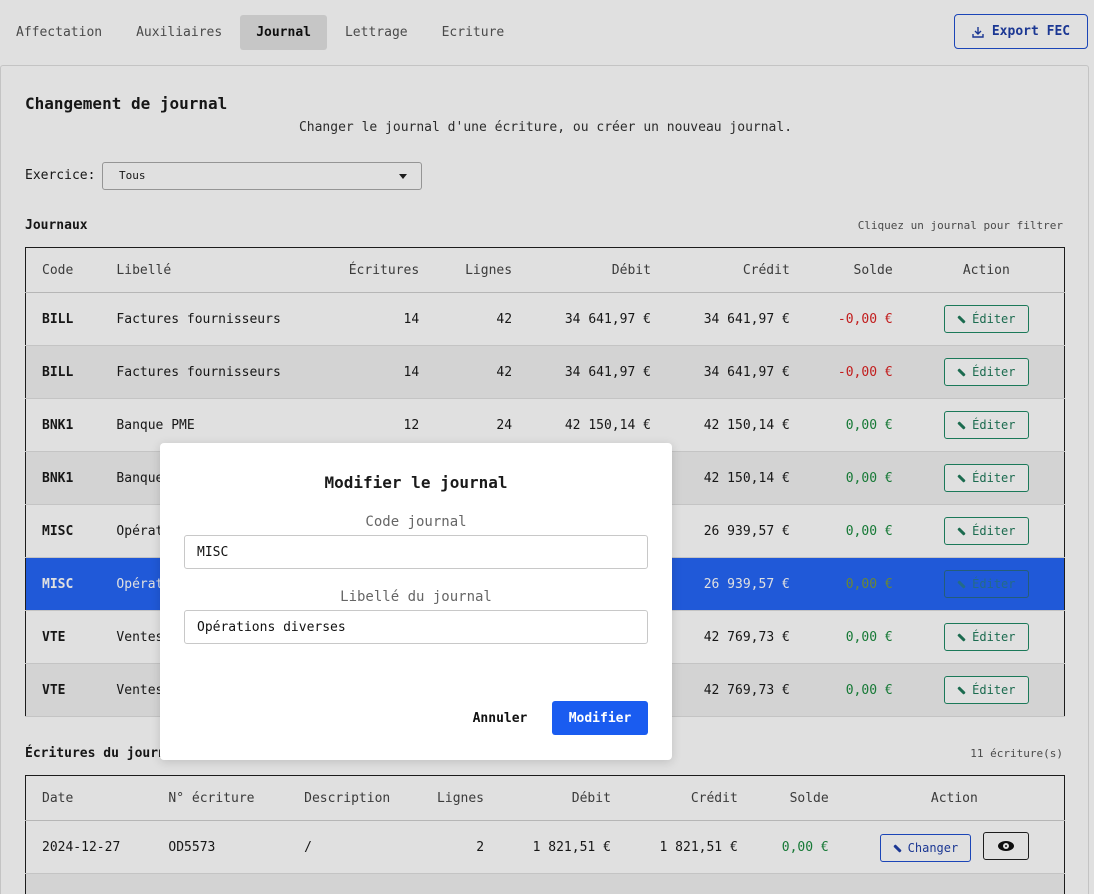 The image size is (1094, 894). What do you see at coordinates (416, 482) in the screenshot?
I see `modal-title: Modifier le journal` at bounding box center [416, 482].